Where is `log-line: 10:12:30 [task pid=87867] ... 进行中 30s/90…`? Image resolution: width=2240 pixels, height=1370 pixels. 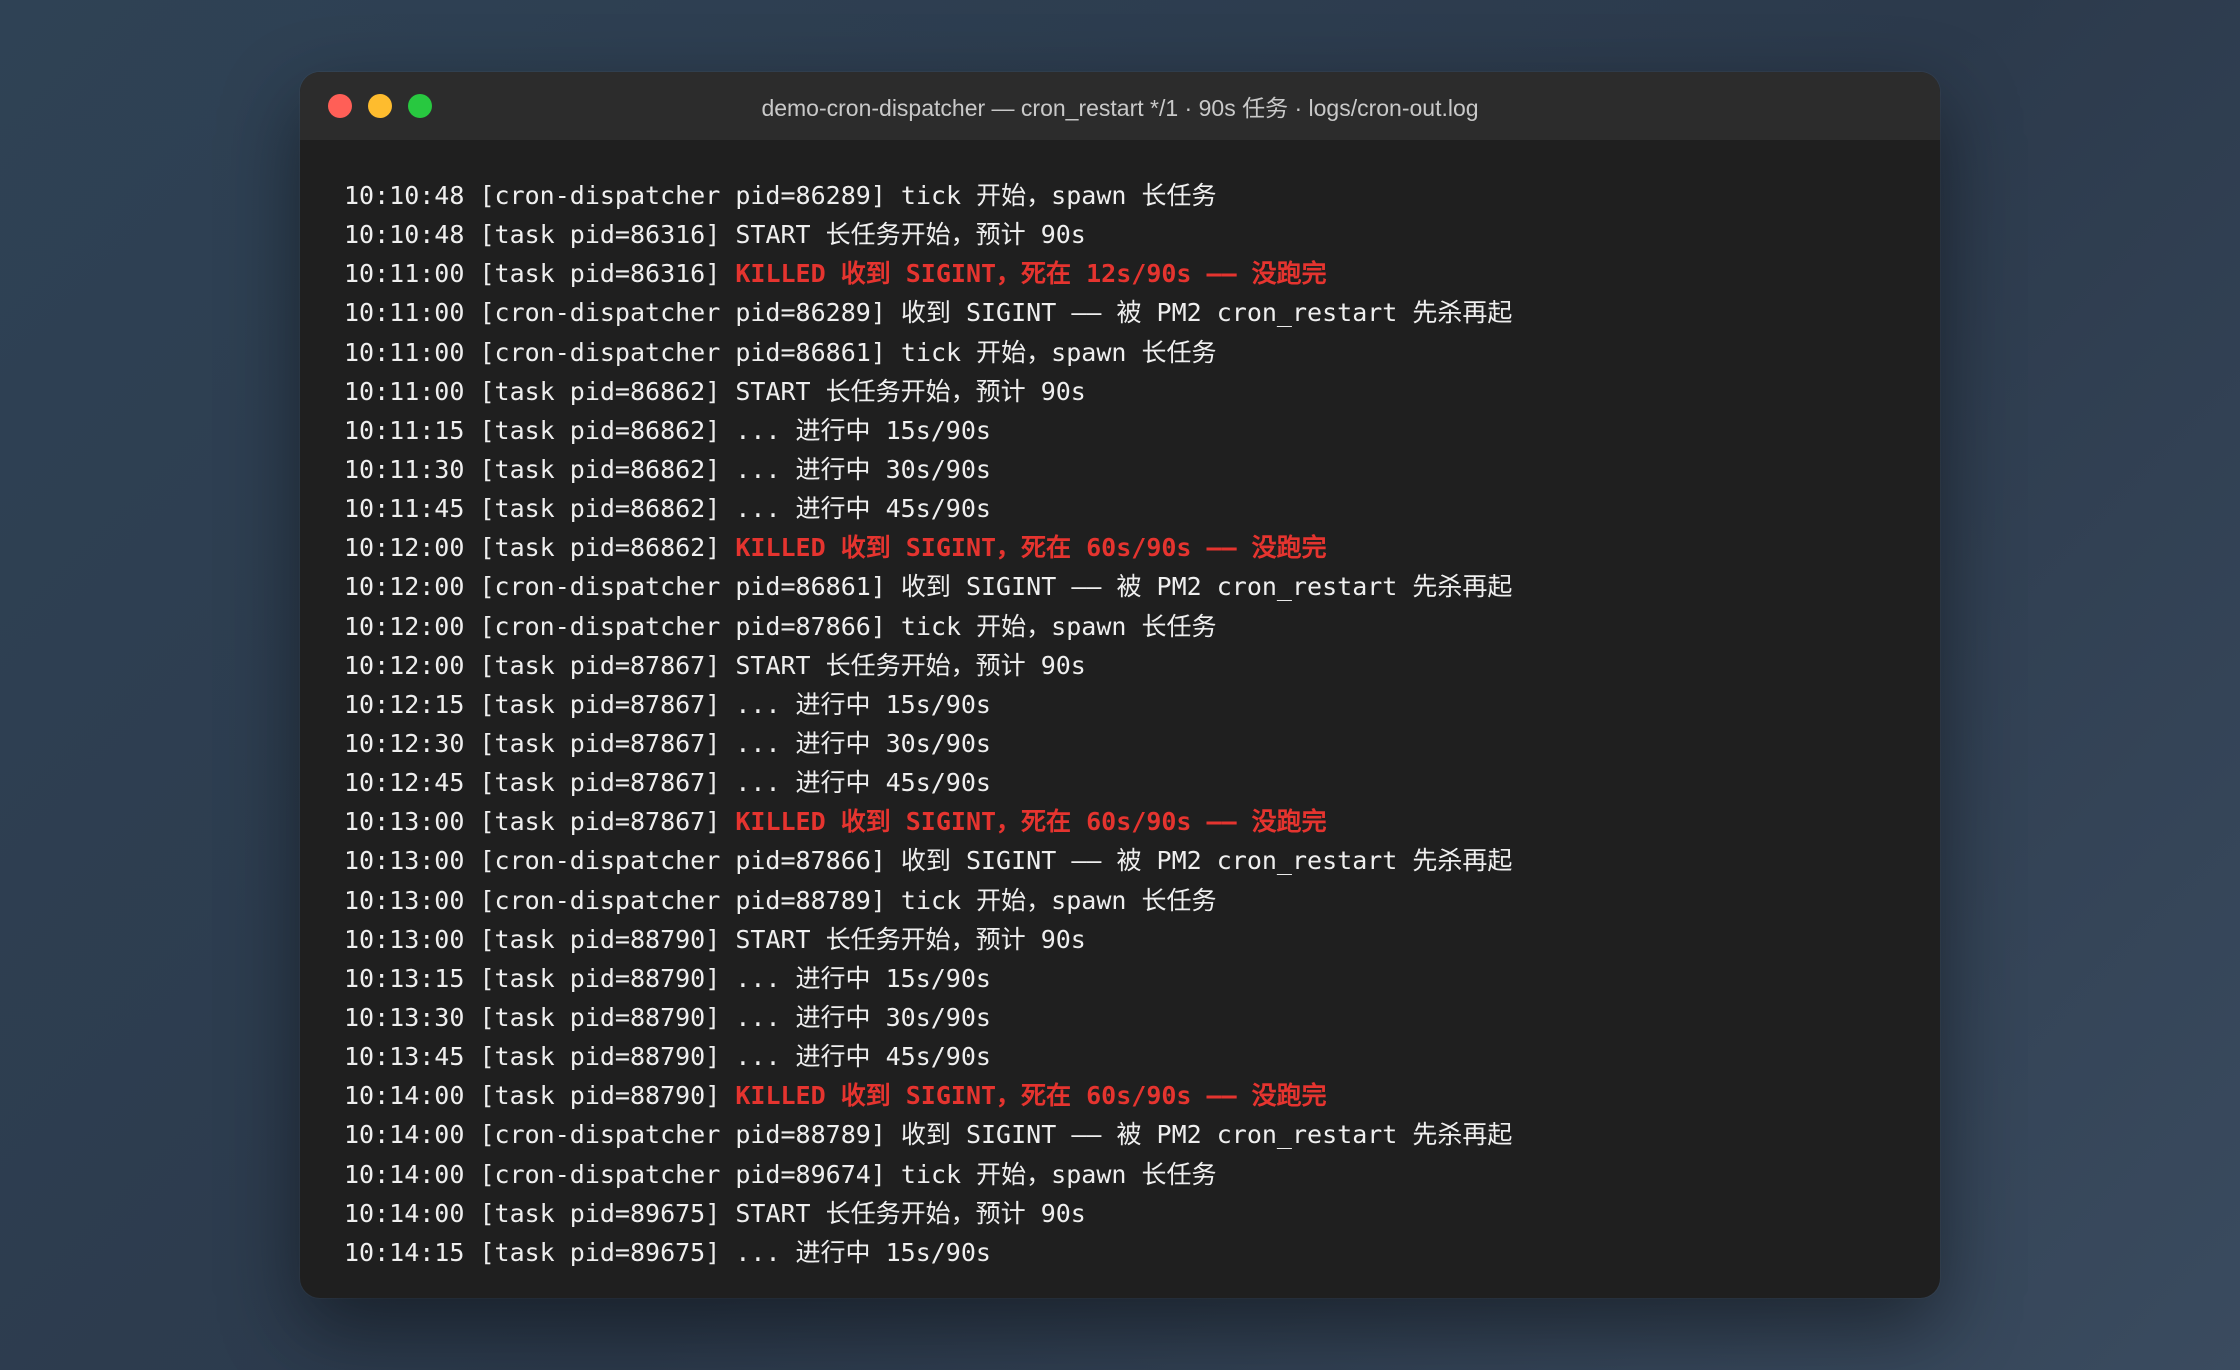 log-line: 10:12:30 [task pid=87867] ... 进行中 30s/90… is located at coordinates (1142, 743).